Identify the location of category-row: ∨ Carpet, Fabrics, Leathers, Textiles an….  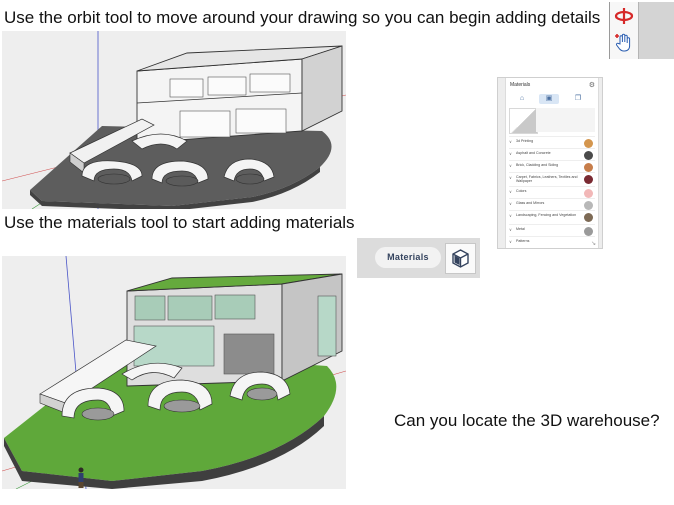
(552, 179).